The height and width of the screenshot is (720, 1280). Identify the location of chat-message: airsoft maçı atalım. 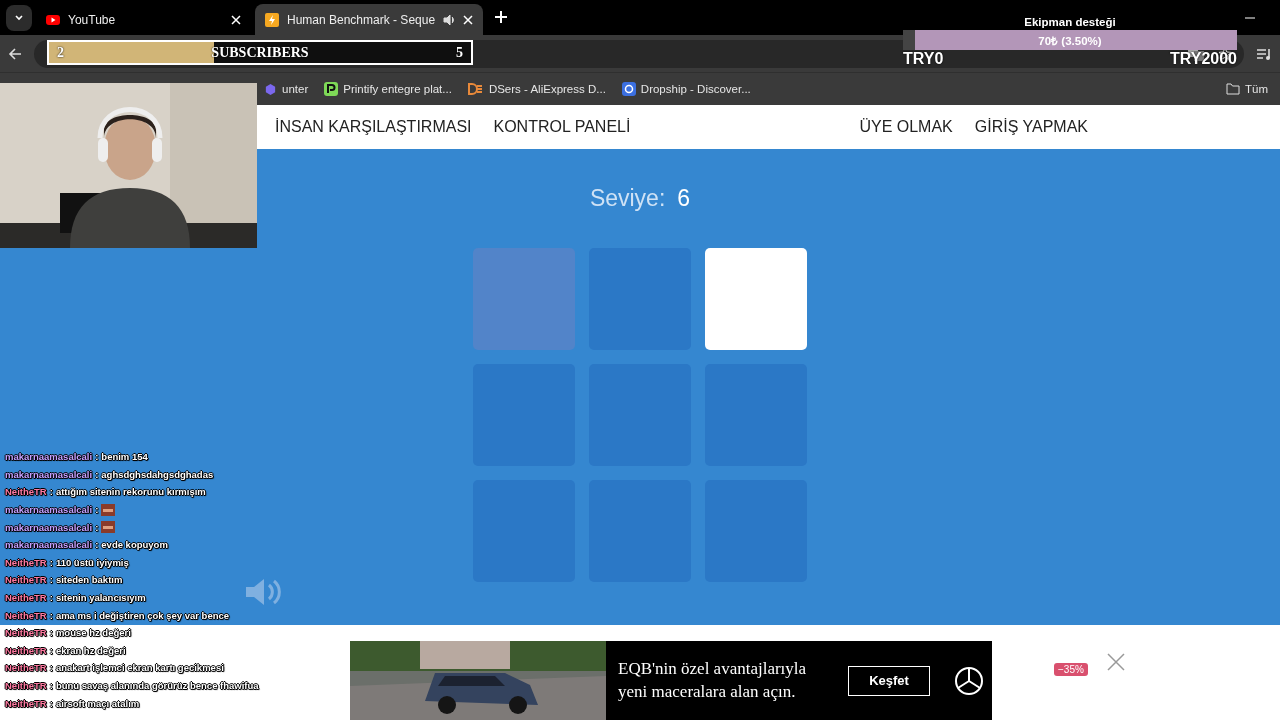
(97, 703).